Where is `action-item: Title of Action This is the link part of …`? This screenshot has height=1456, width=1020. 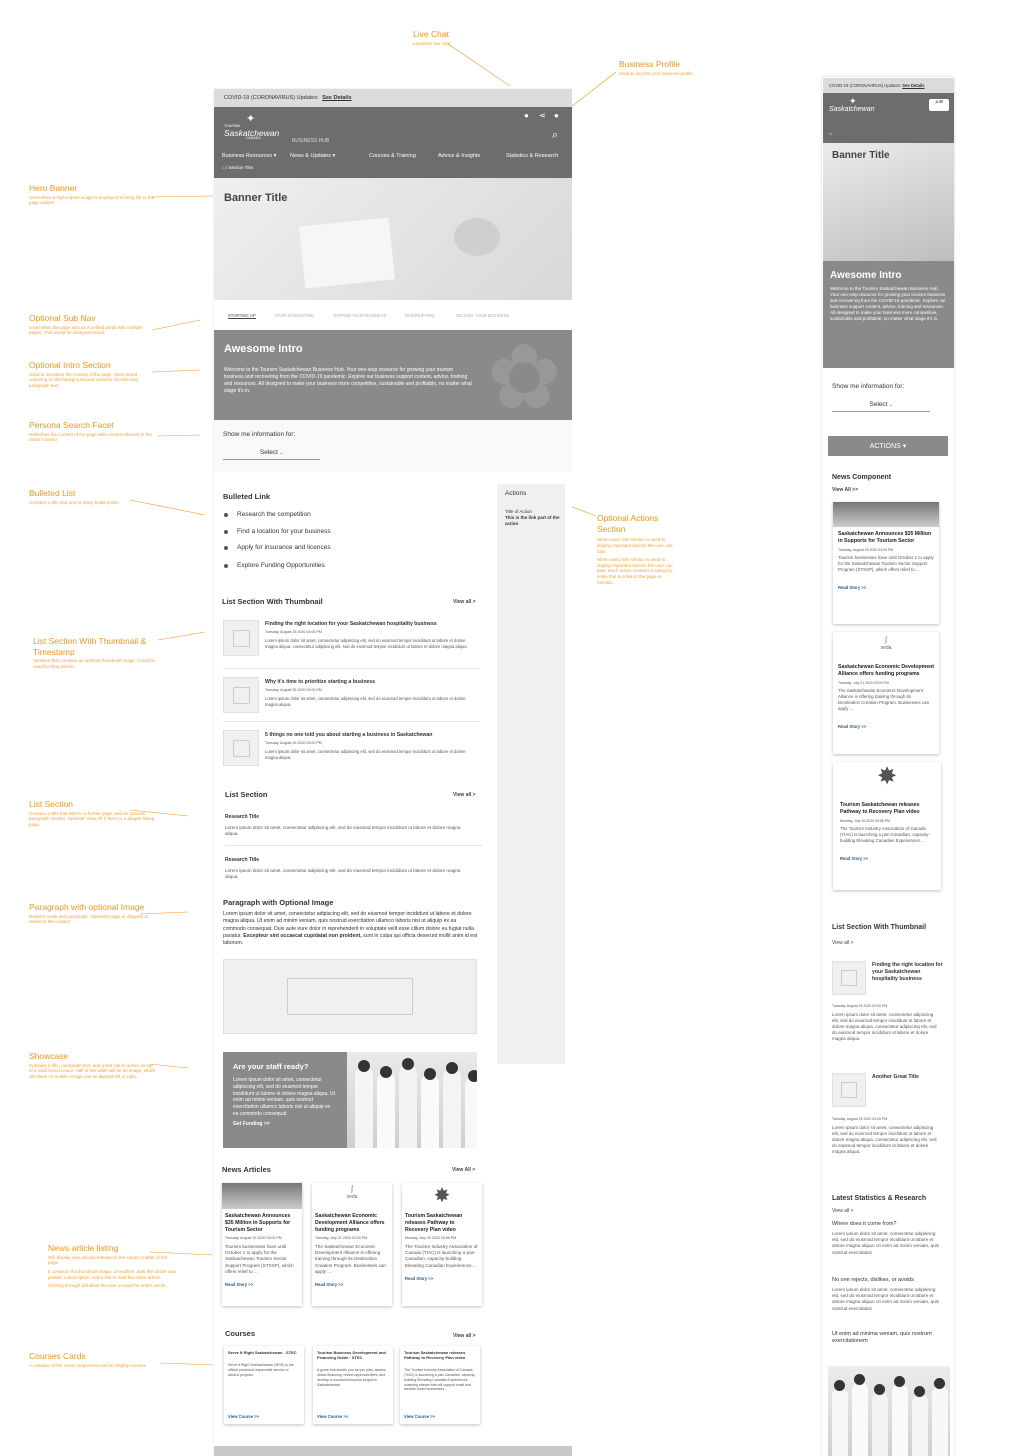 action-item: Title of Action This is the link part of … is located at coordinates (534, 518).